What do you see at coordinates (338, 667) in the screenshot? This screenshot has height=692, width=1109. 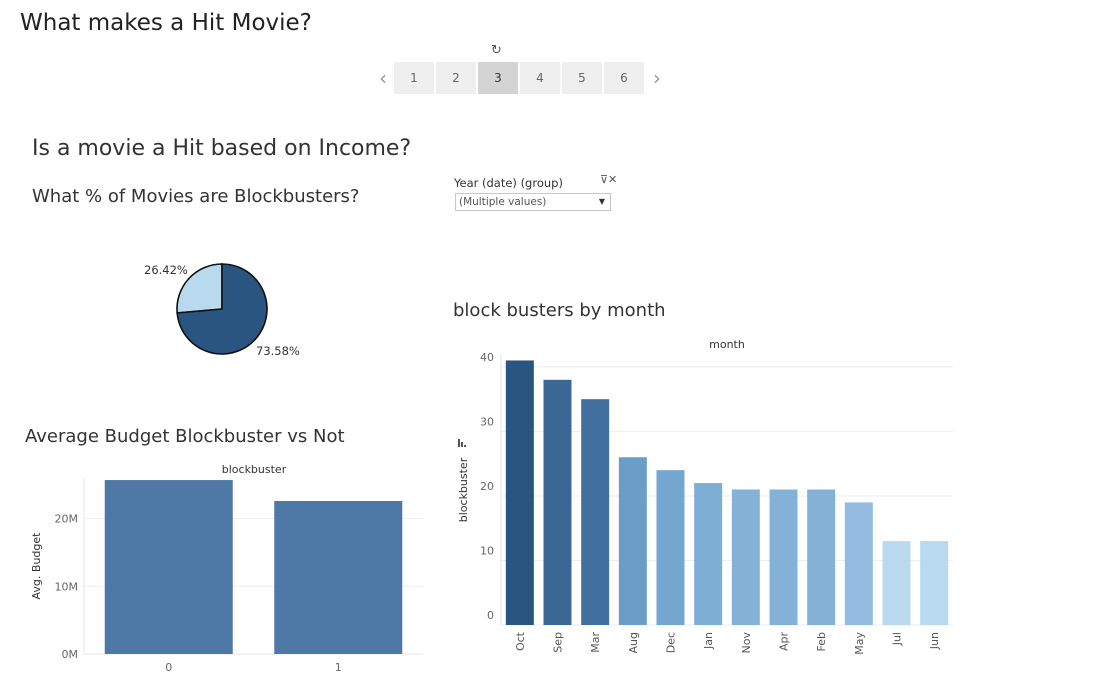 I see `x-tick-label: 1` at bounding box center [338, 667].